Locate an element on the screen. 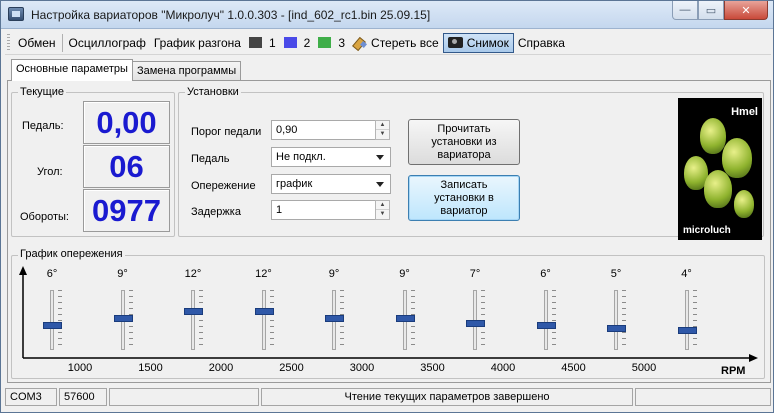 Image resolution: width=774 pixels, height=413 pixels. pedal-mode-select: Не подкл. is located at coordinates (331, 157).